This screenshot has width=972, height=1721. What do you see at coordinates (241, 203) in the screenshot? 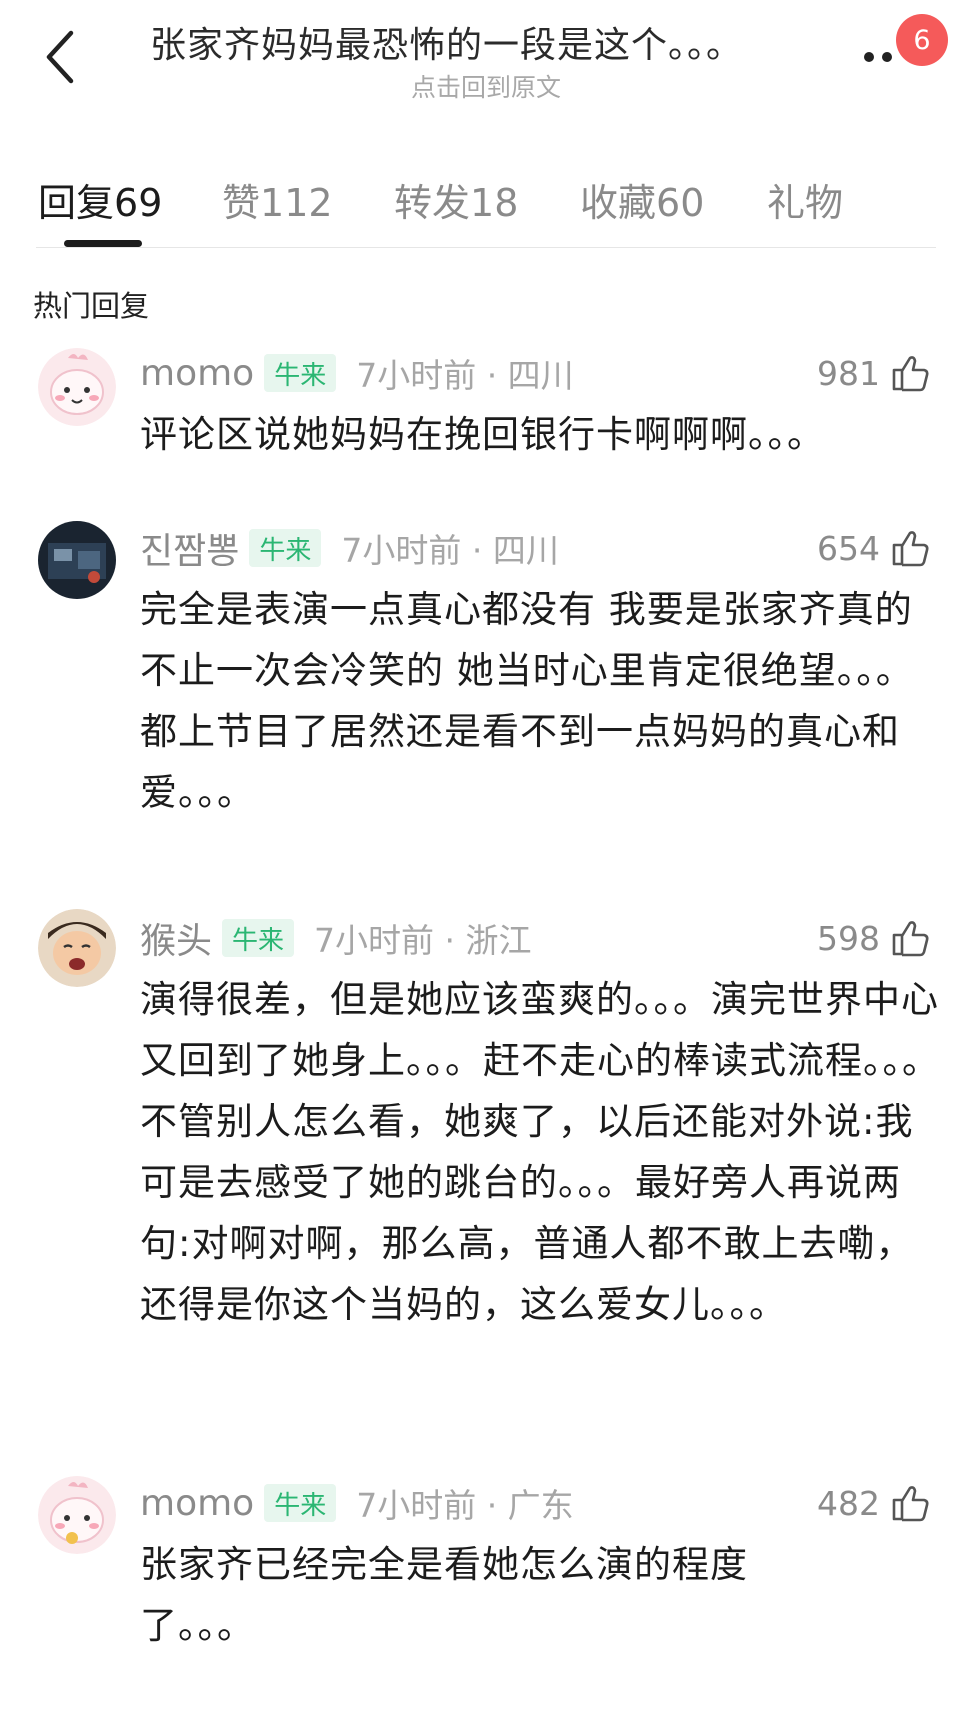
I see `tab-label: 赞` at bounding box center [241, 203].